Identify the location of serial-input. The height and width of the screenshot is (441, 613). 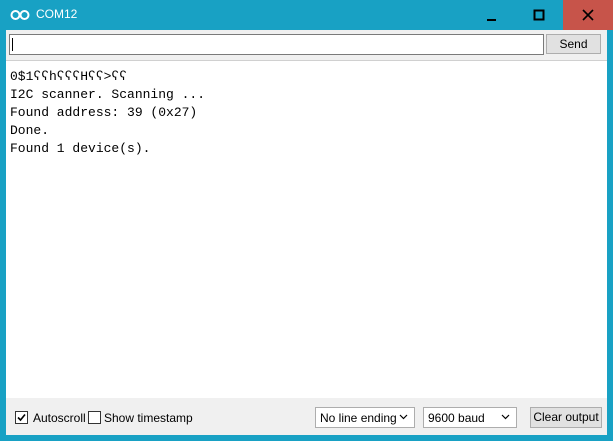
(276, 44).